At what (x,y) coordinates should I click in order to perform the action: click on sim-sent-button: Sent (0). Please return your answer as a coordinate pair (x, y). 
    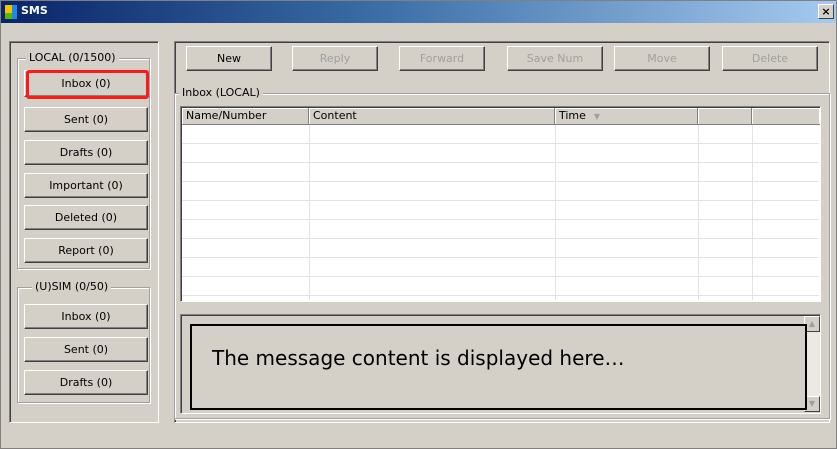
    Looking at the image, I should click on (86, 349).